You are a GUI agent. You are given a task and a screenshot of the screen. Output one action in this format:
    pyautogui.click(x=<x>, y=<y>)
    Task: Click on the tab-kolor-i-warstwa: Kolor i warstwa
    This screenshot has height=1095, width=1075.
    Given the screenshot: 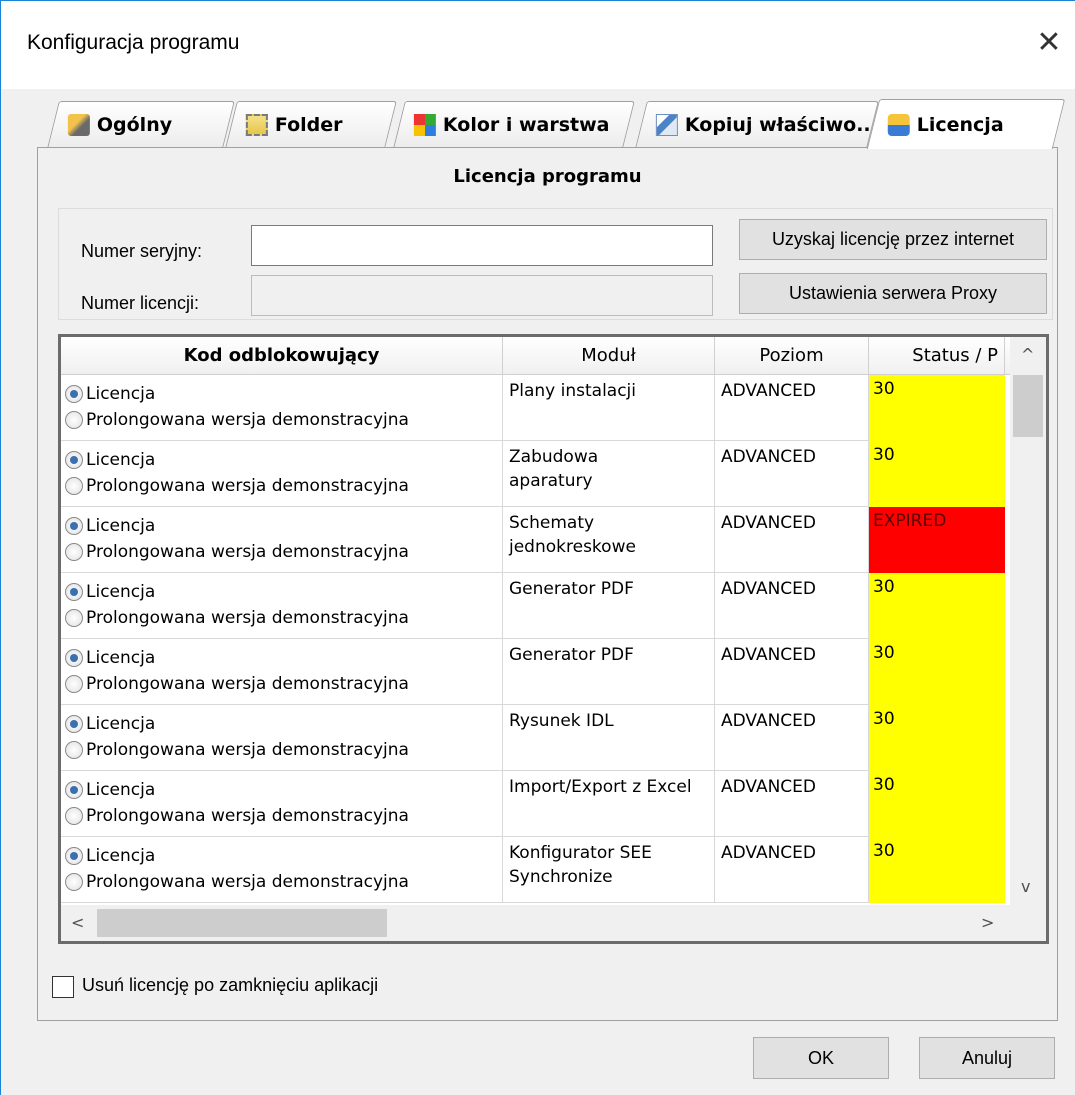 What is the action you would take?
    pyautogui.click(x=514, y=124)
    